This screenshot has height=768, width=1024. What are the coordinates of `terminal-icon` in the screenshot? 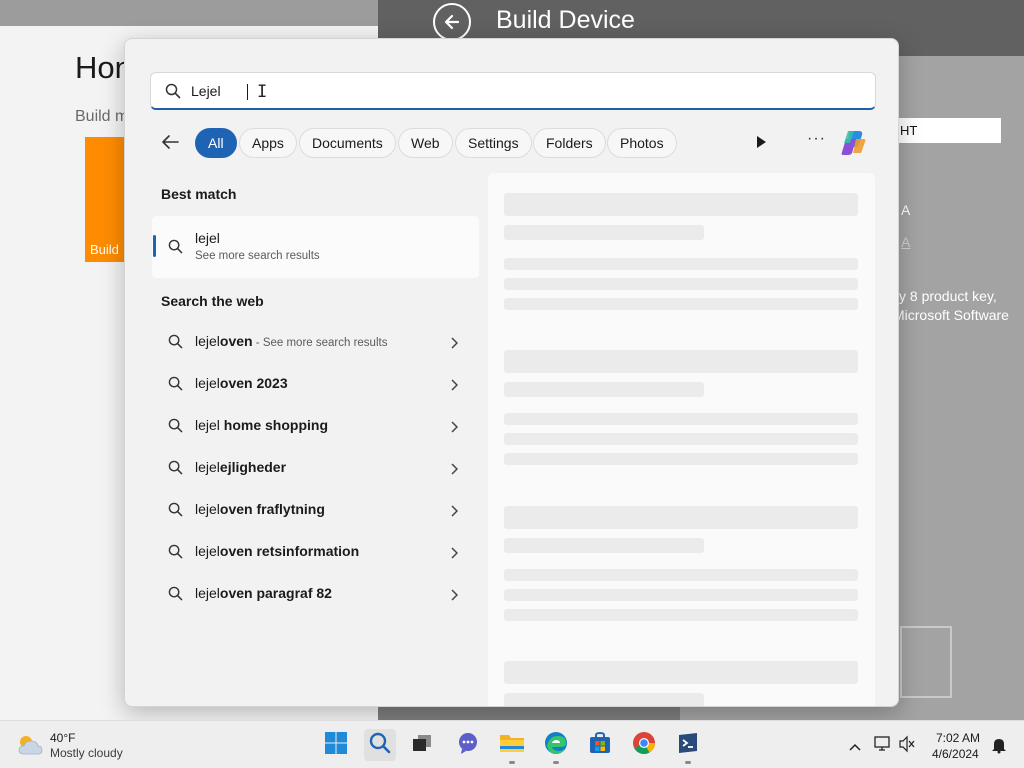 It's located at (688, 745).